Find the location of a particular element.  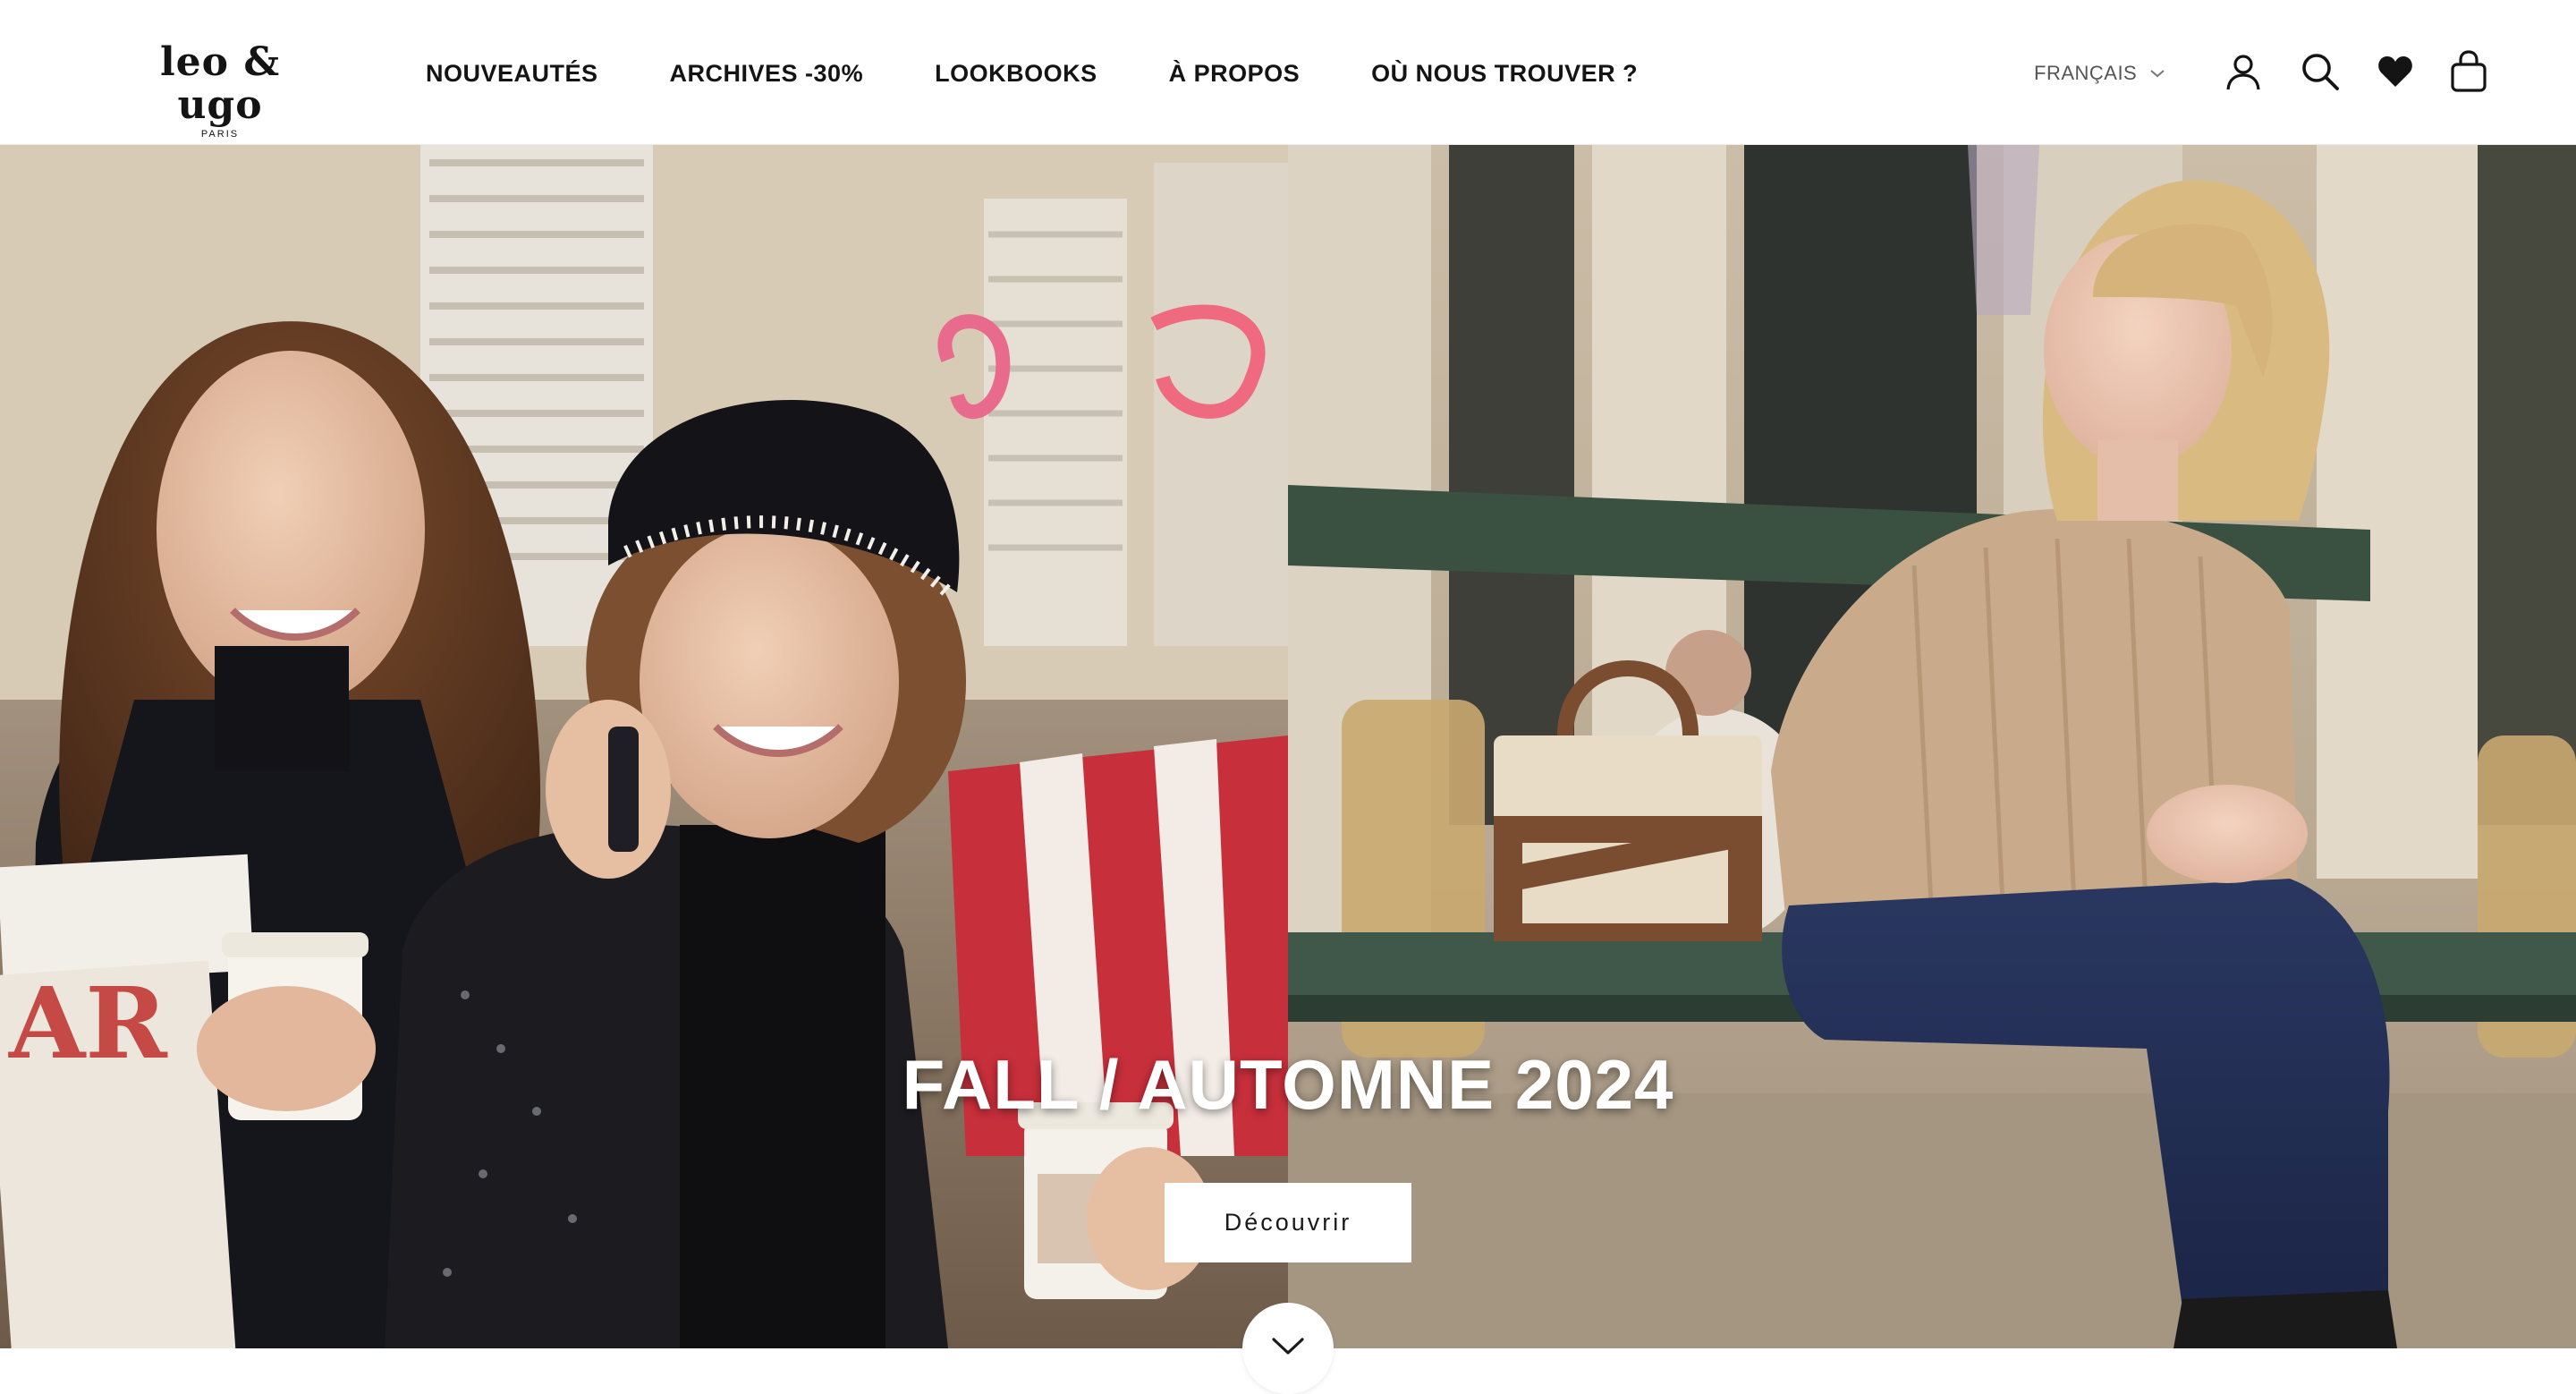

wishlist-heart-icon is located at coordinates (2395, 71).